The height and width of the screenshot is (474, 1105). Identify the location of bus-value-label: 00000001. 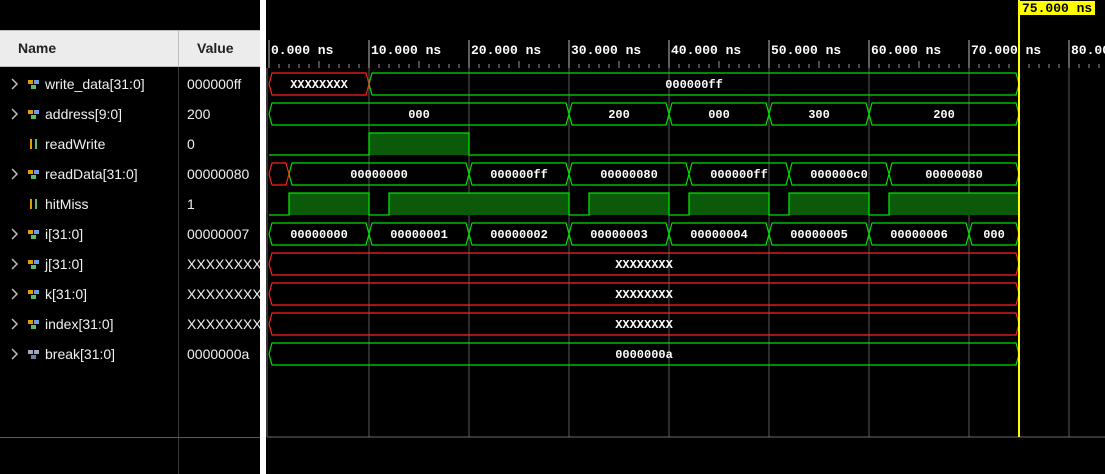
(419, 235).